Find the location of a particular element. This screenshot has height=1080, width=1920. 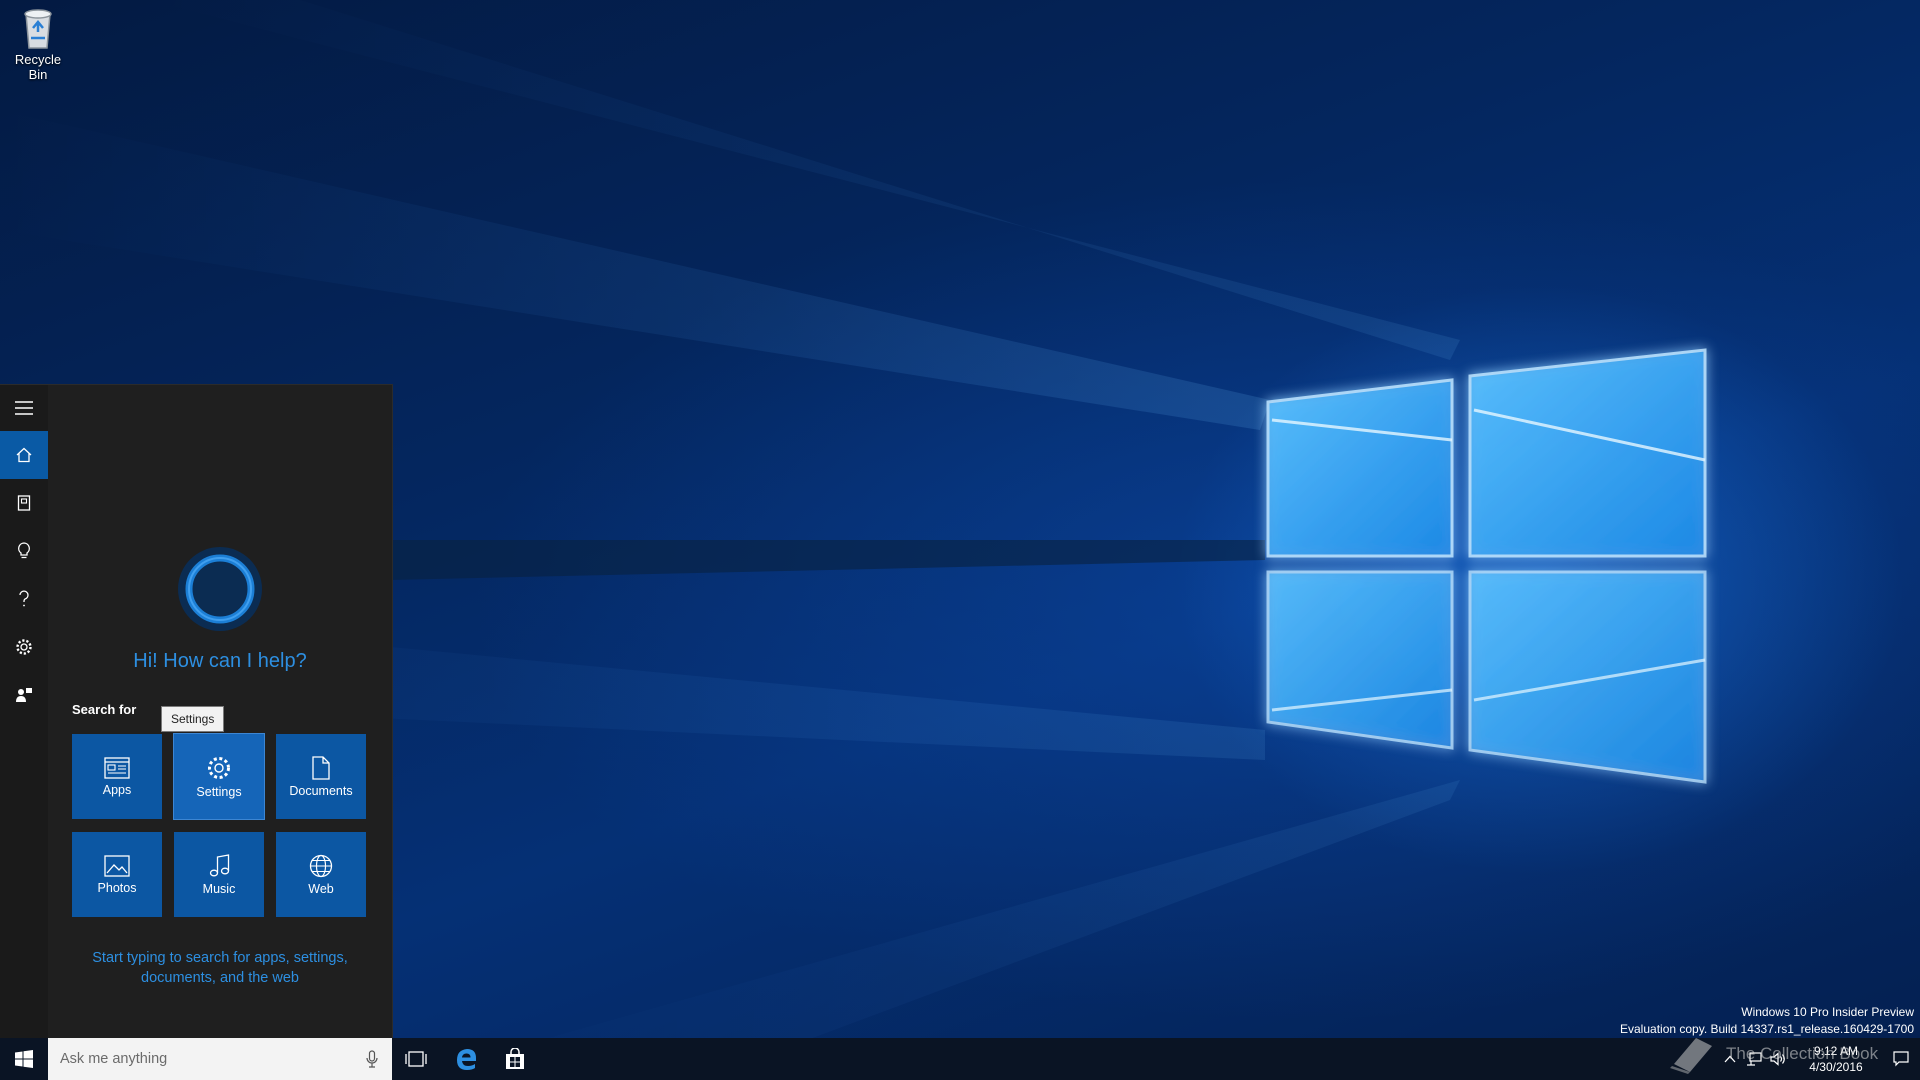

notebook-icon is located at coordinates (24, 503).